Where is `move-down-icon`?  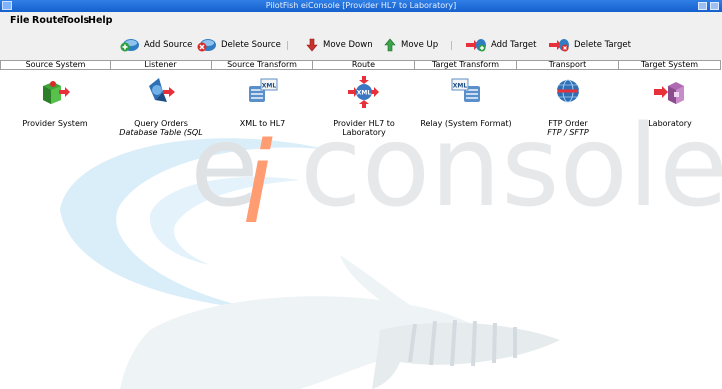 move-down-icon is located at coordinates (312, 45).